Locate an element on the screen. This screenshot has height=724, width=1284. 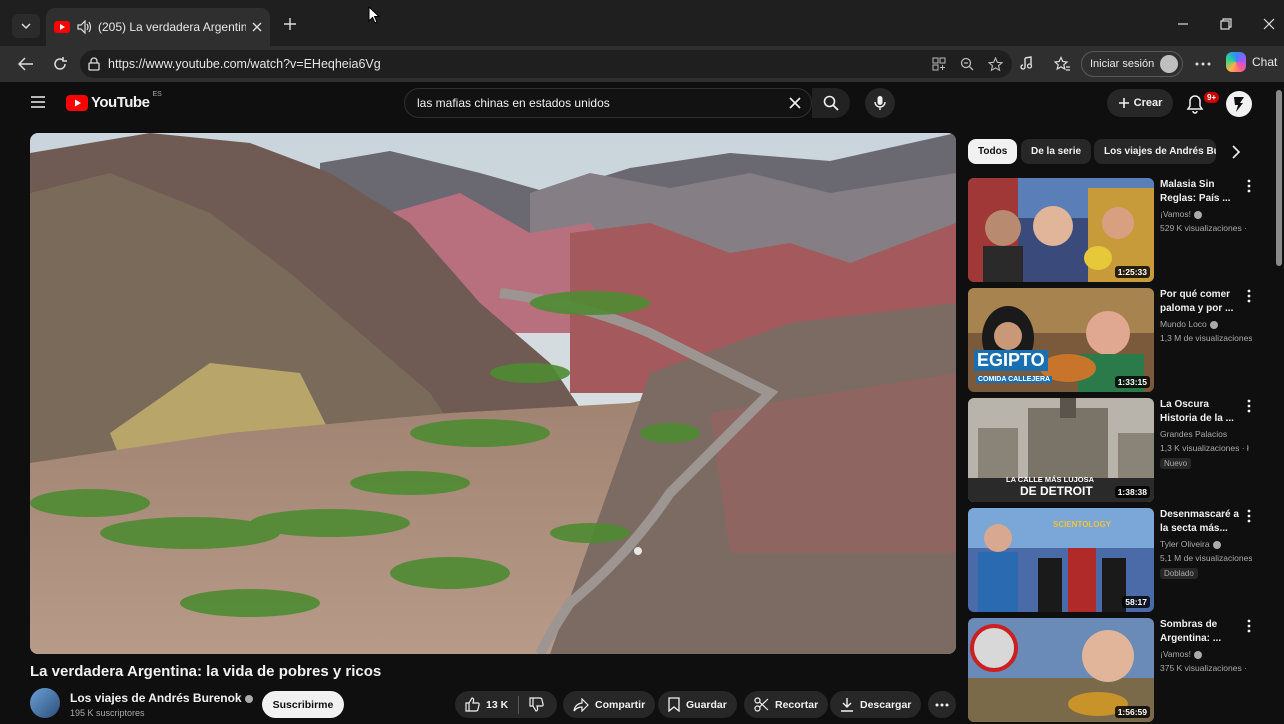
notification-count-badge: 9+ is located at coordinates (1212, 97).